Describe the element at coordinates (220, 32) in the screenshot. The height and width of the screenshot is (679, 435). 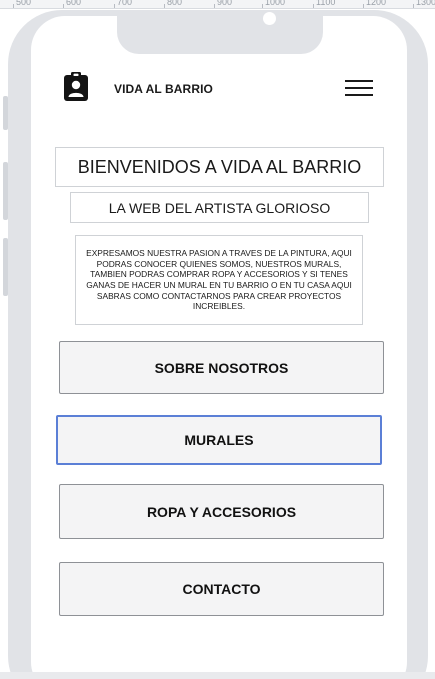
I see `phone-notch` at that location.